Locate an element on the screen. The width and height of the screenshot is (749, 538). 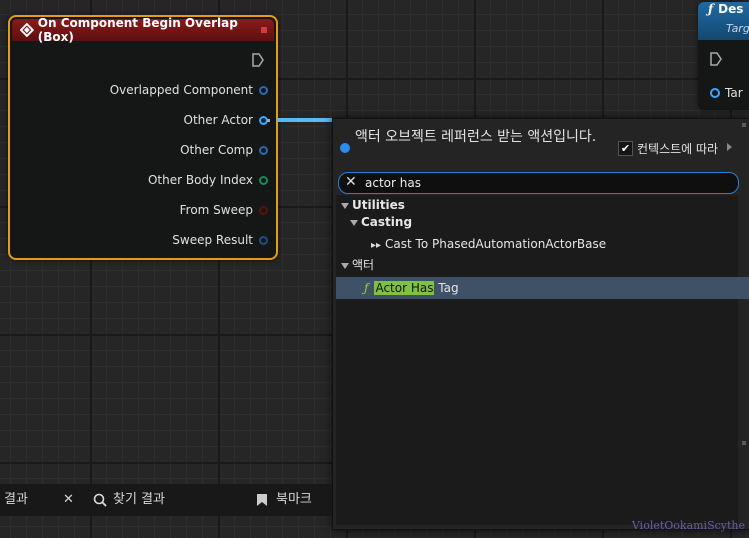
search-box: ✕ is located at coordinates (538, 183).